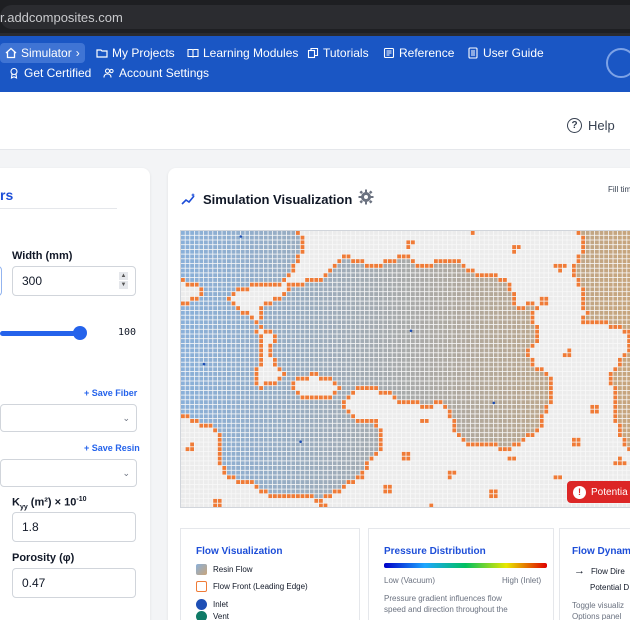 The image size is (630, 620). Describe the element at coordinates (418, 53) in the screenshot. I see `nav-reference: Reference` at that location.